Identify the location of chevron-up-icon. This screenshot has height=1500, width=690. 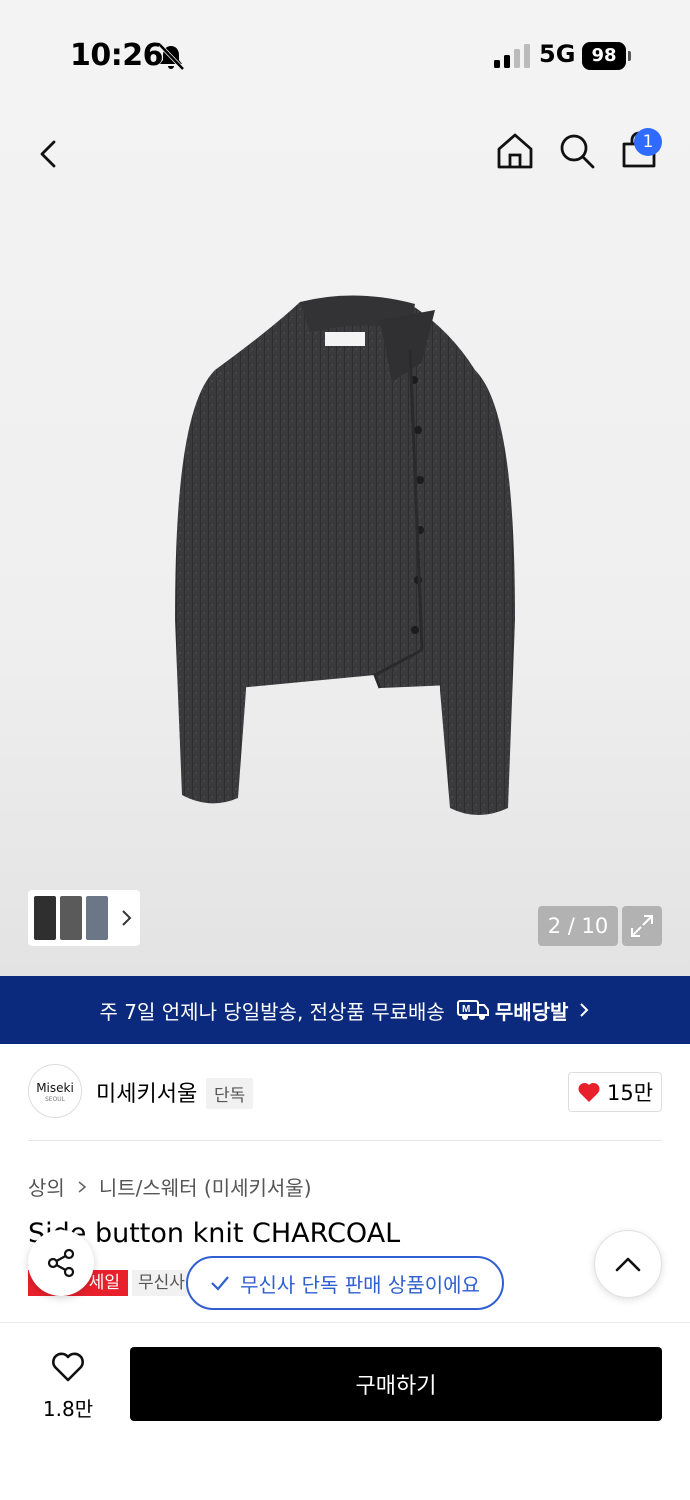
(628, 1264).